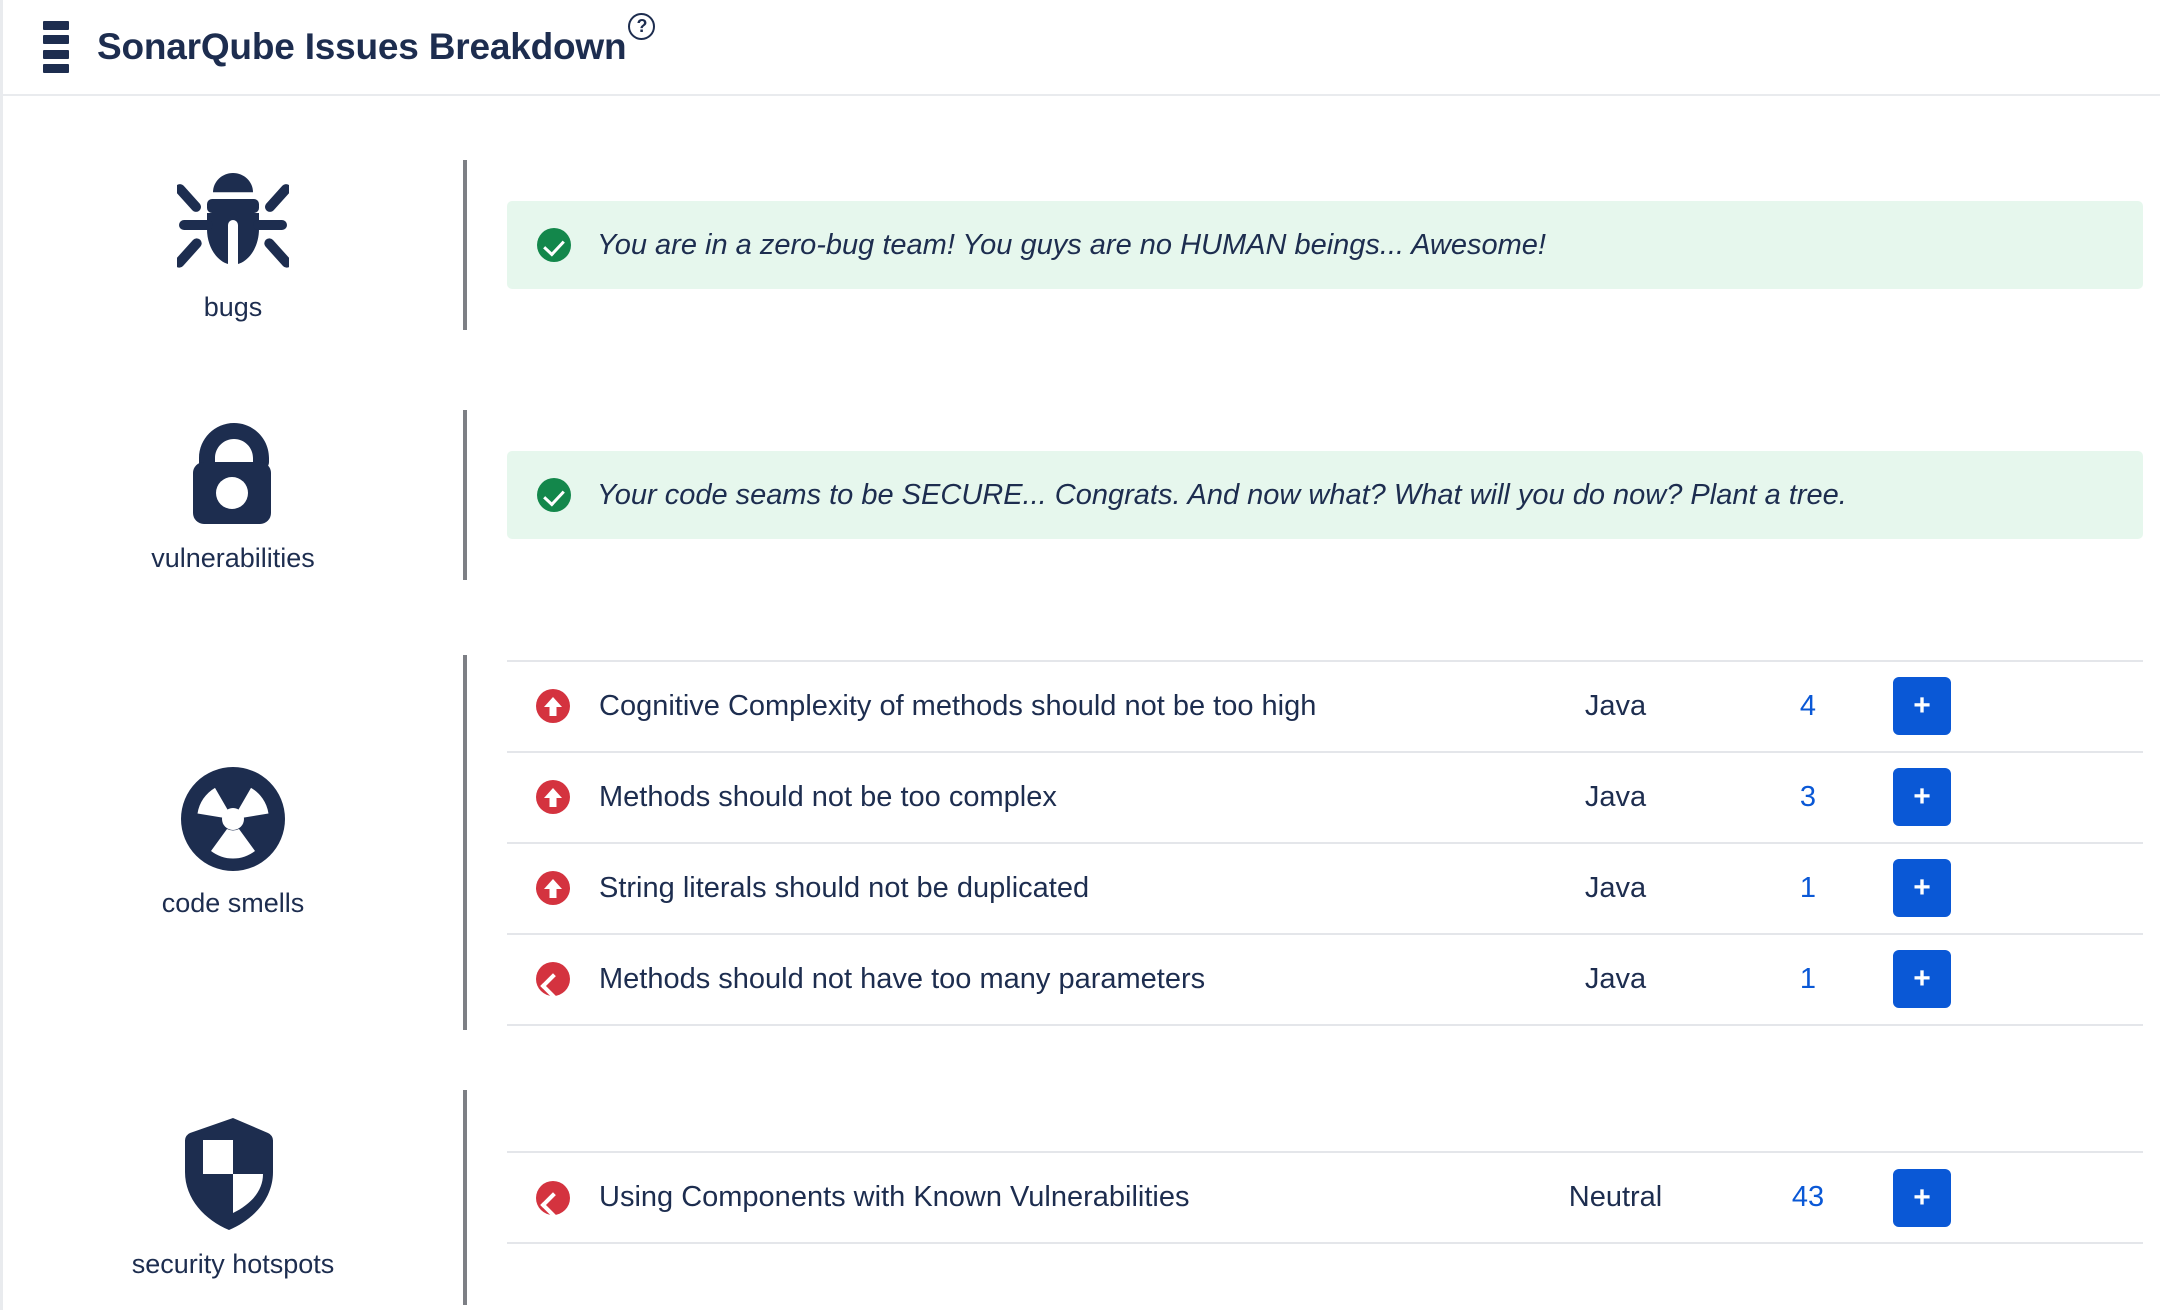 This screenshot has height=1310, width=2160. I want to click on category-vulnerabilities: vulnerabilities, so click(233, 495).